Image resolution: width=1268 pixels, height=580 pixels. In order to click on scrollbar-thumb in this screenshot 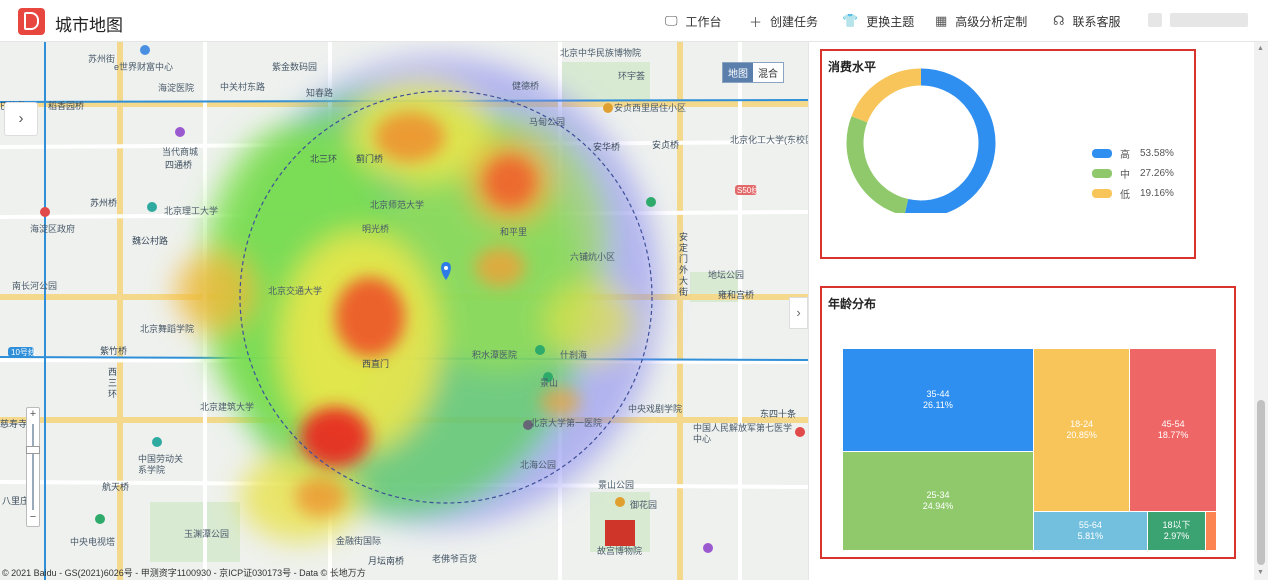, I will do `click(1261, 482)`.